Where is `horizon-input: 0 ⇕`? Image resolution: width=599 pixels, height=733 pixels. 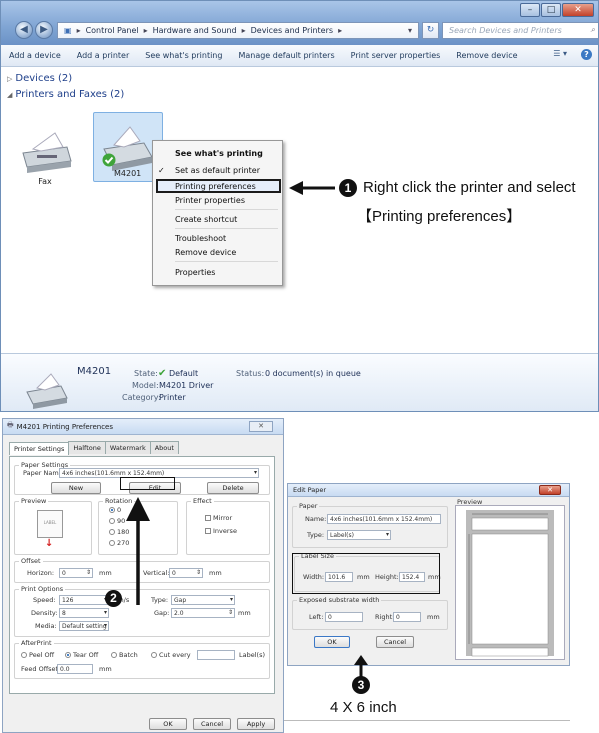 horizon-input: 0 ⇕ is located at coordinates (76, 573).